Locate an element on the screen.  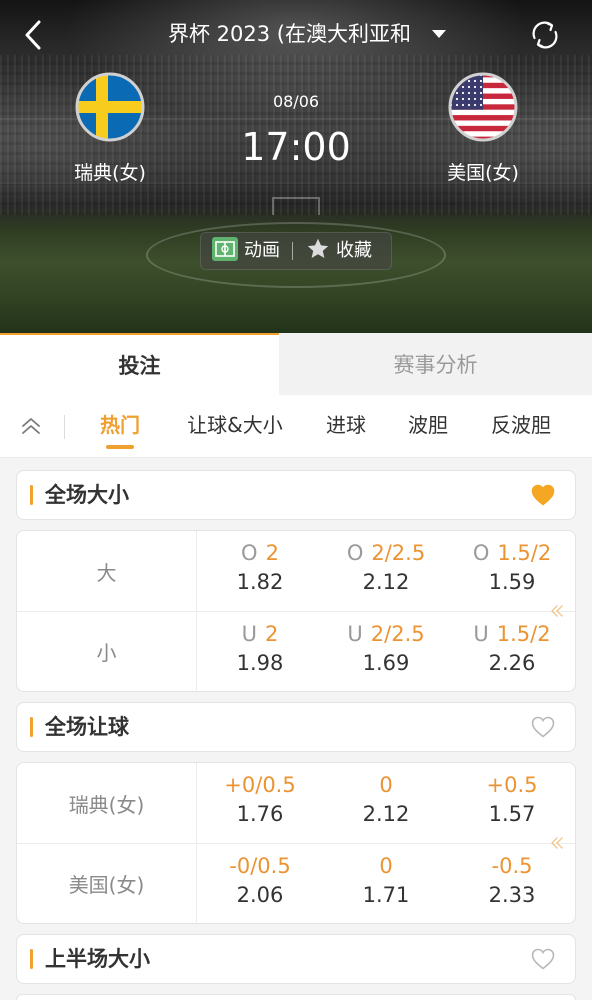
odds-cell: O 2/2.5 2.12 is located at coordinates (386, 571).